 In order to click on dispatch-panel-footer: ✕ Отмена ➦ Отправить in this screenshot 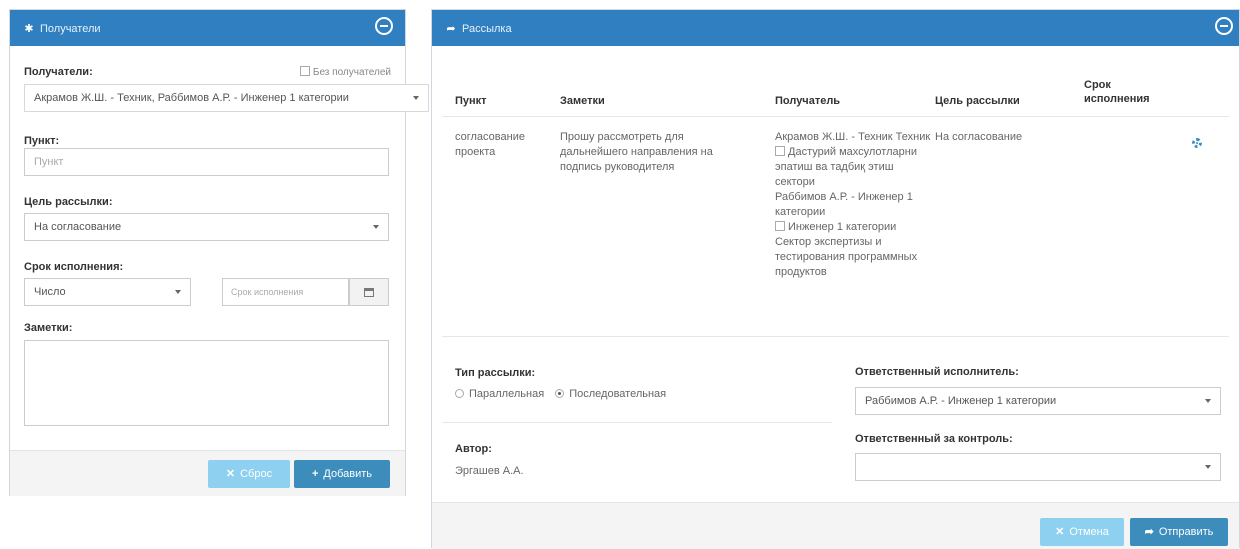, I will do `click(835, 525)`.